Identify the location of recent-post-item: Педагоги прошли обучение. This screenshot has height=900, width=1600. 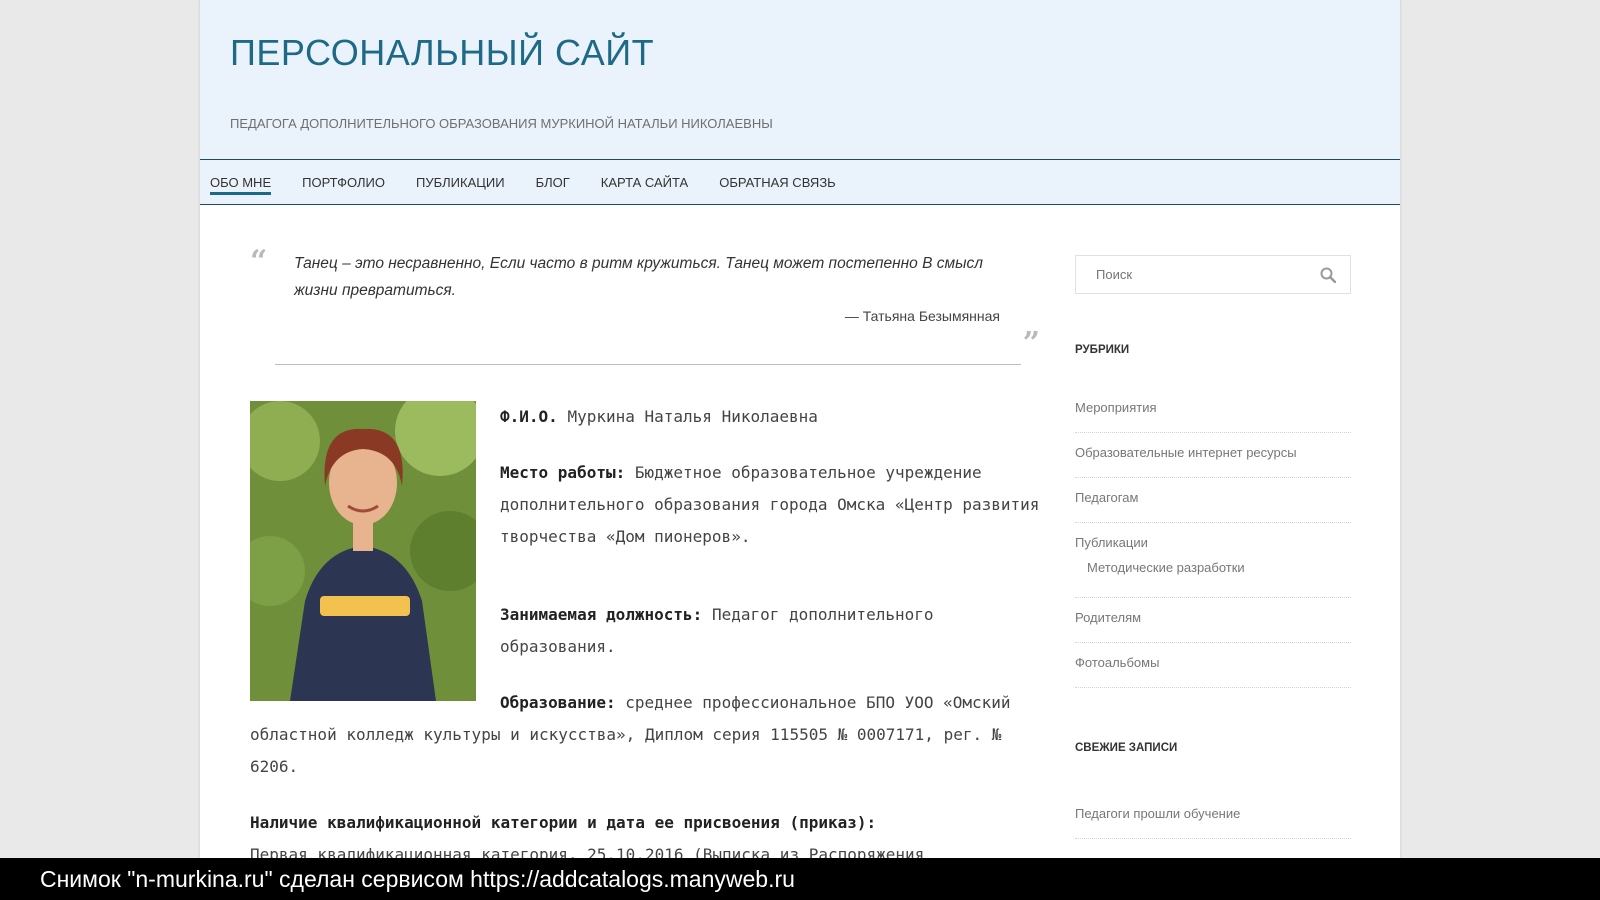
(1213, 816).